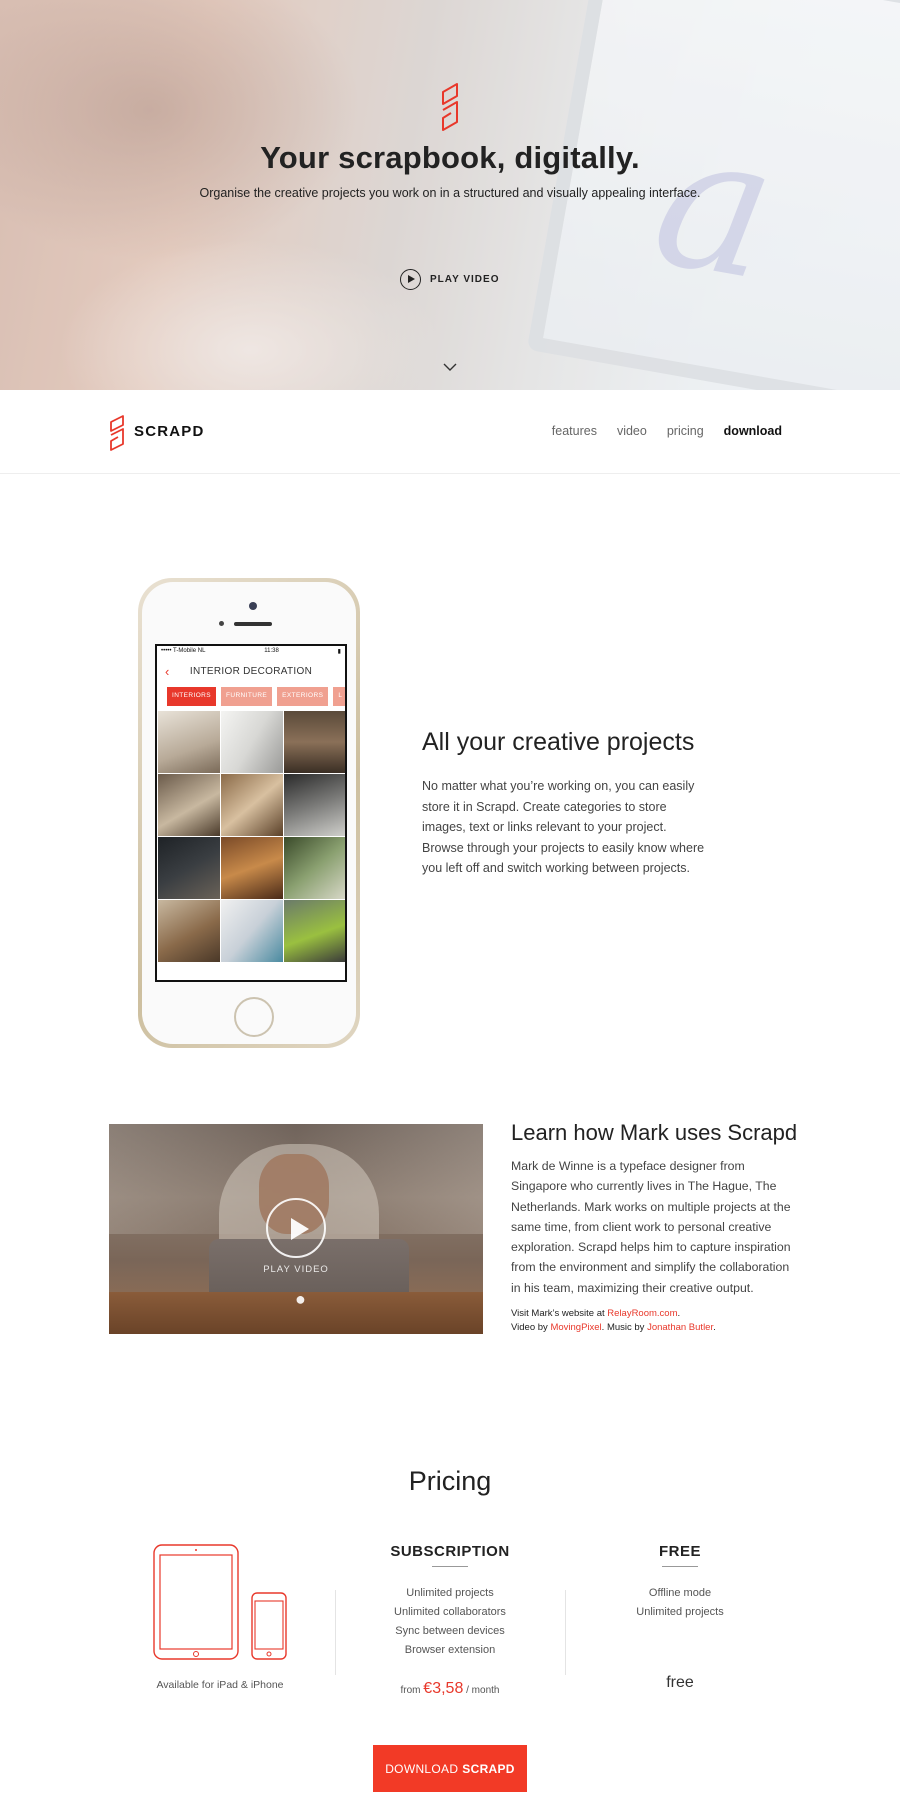  I want to click on phone-home-button, so click(254, 1017).